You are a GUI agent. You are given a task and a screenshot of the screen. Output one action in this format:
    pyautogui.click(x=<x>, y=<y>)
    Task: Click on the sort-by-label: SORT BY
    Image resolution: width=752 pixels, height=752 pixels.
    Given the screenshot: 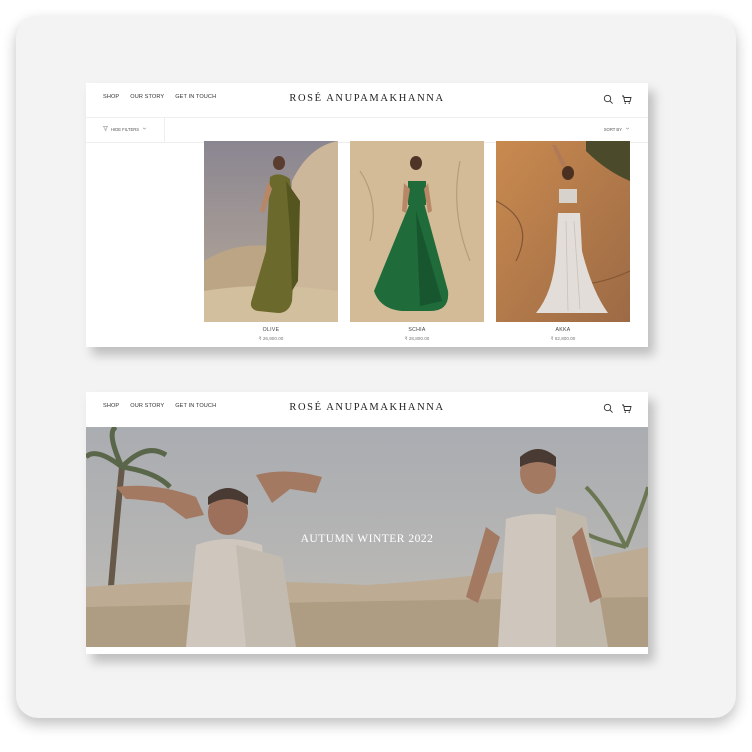 What is the action you would take?
    pyautogui.click(x=612, y=129)
    